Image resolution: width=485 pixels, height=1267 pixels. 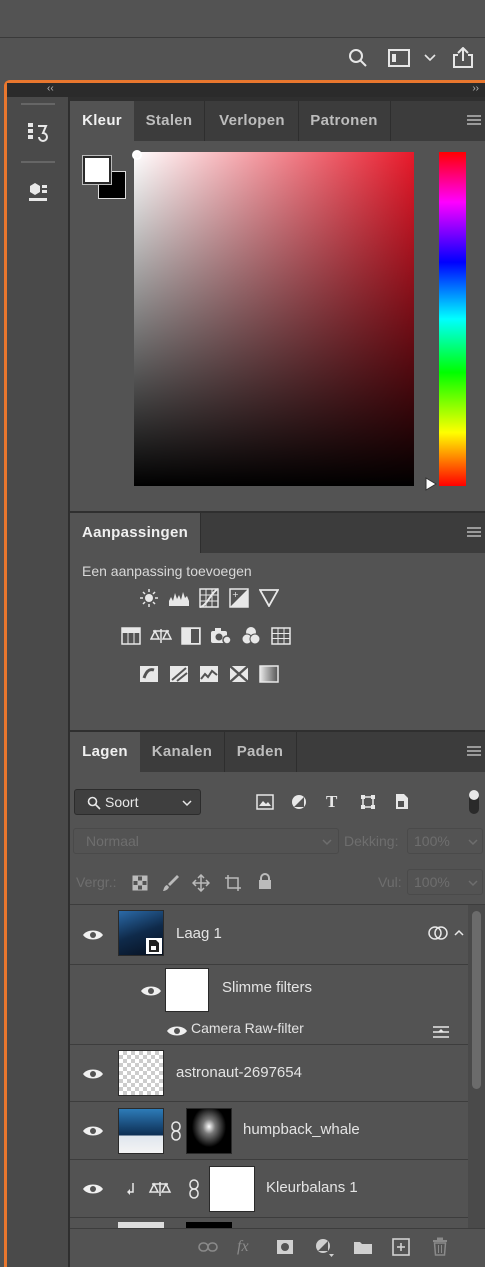 What do you see at coordinates (105, 752) in the screenshot?
I see `tab-lagen: Lagen` at bounding box center [105, 752].